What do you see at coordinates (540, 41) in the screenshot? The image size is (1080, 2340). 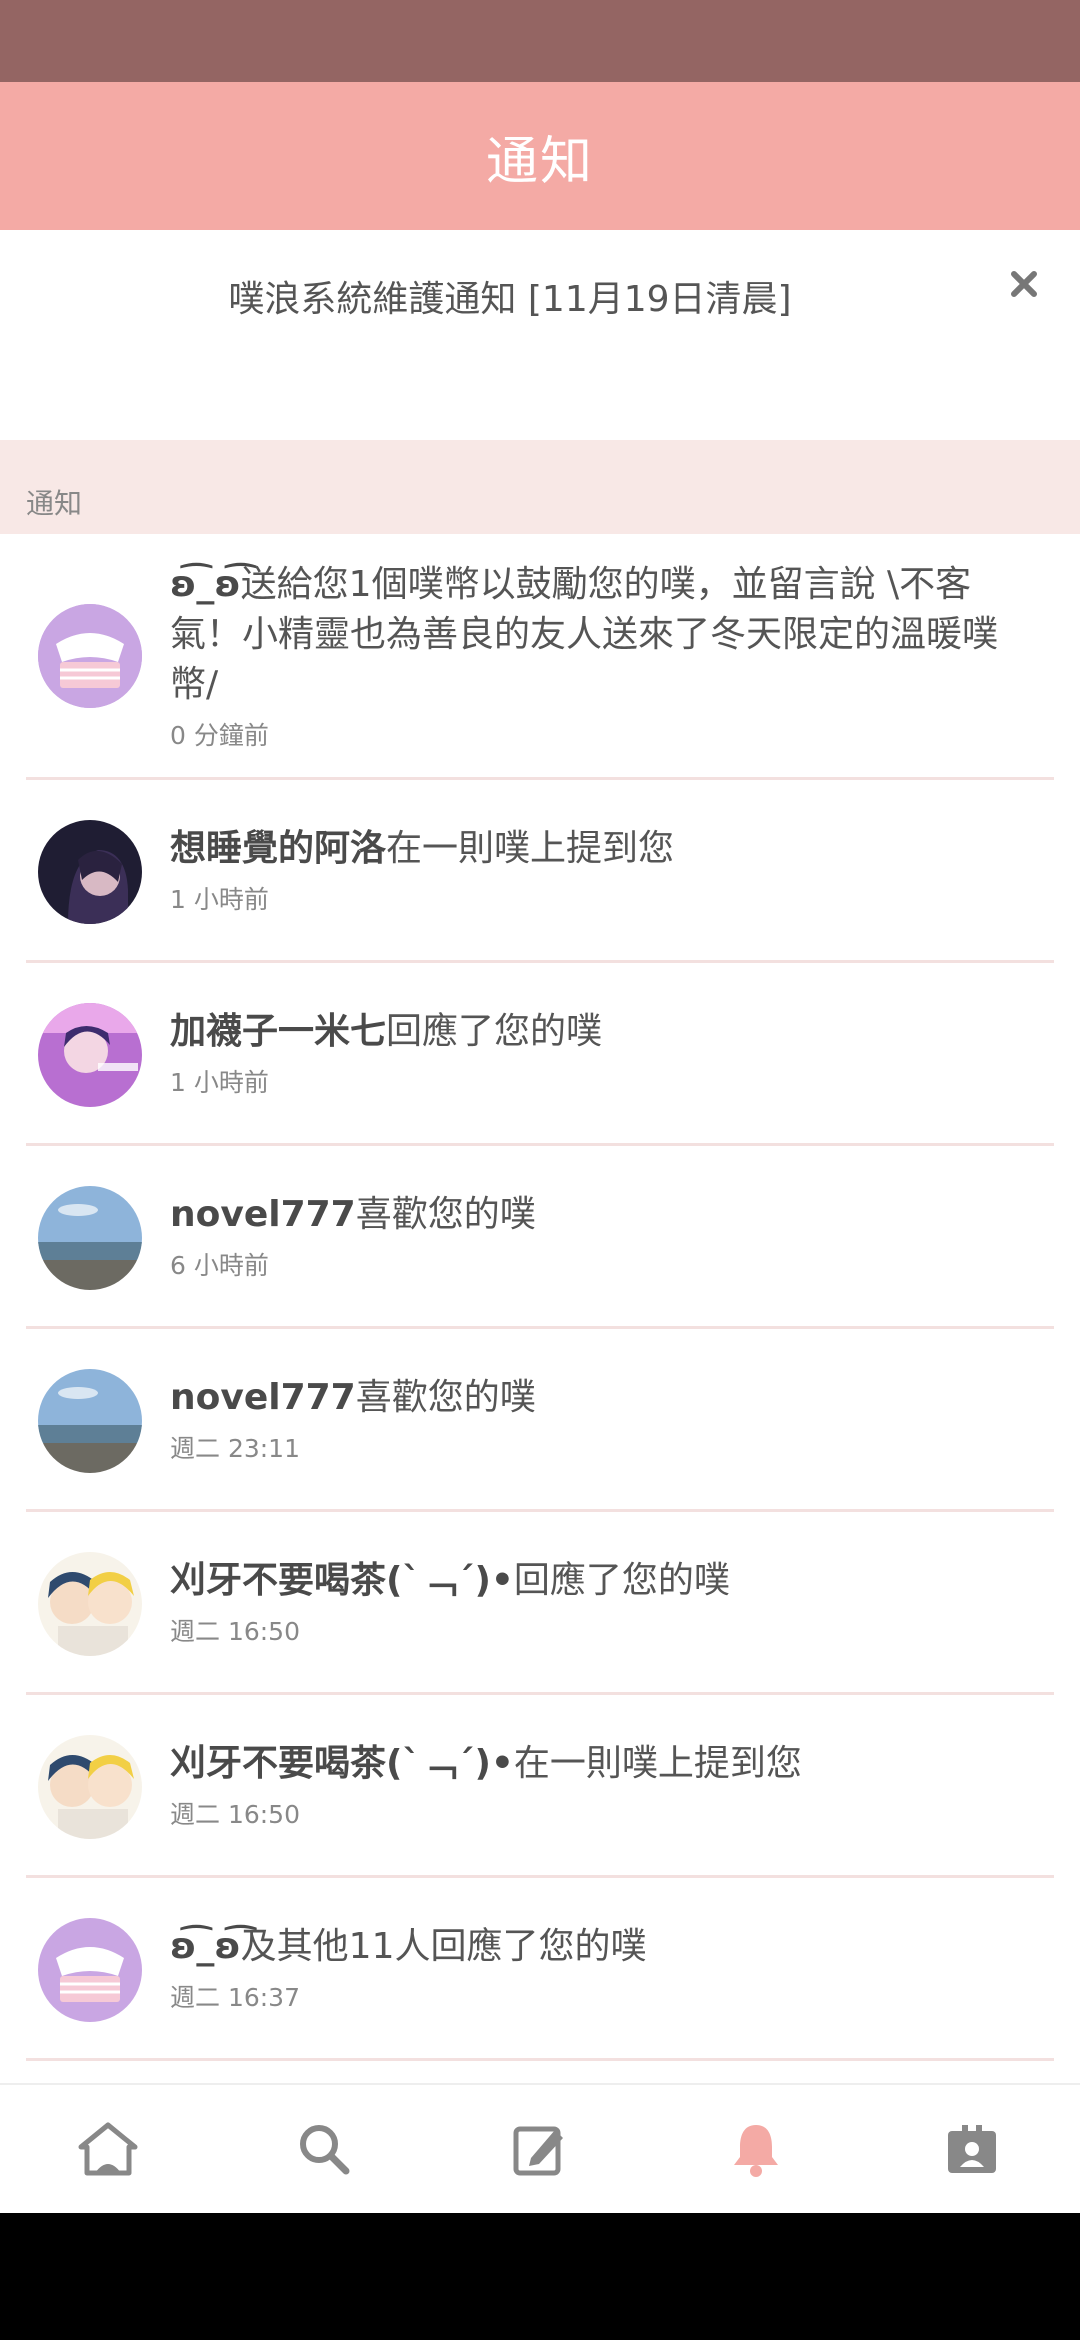 I see `status-bar` at bounding box center [540, 41].